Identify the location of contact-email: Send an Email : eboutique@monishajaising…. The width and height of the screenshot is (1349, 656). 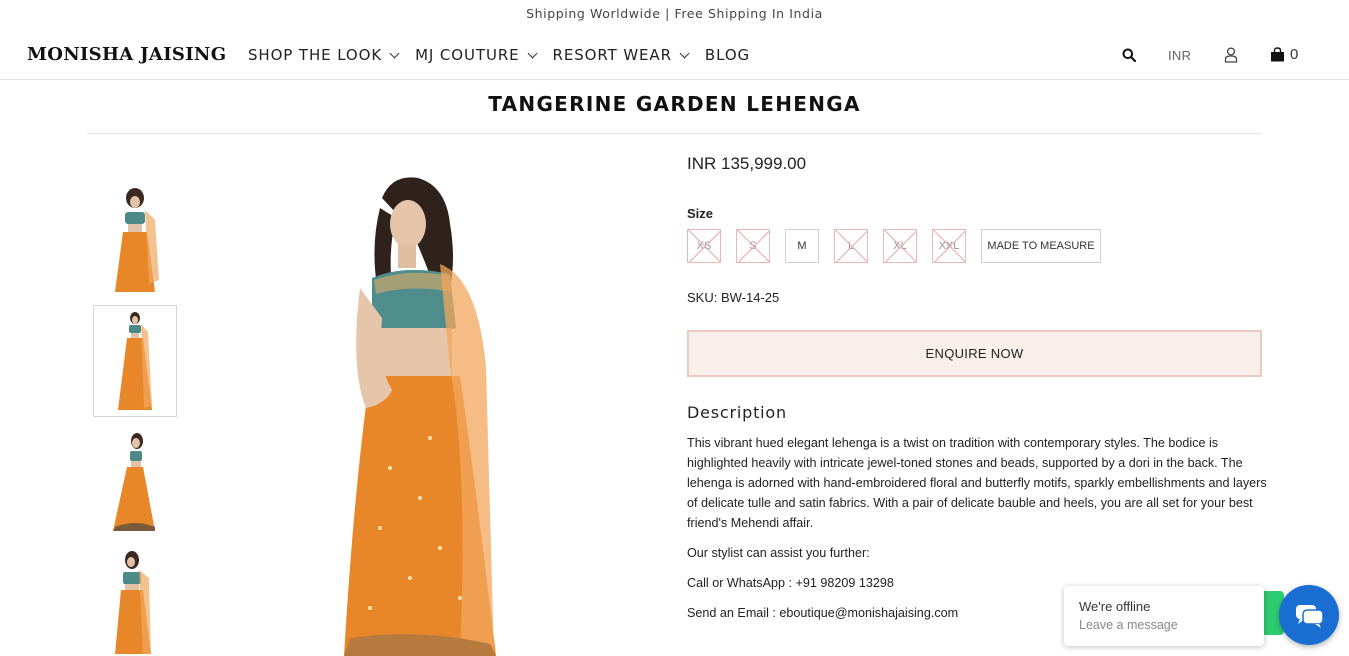
(823, 613).